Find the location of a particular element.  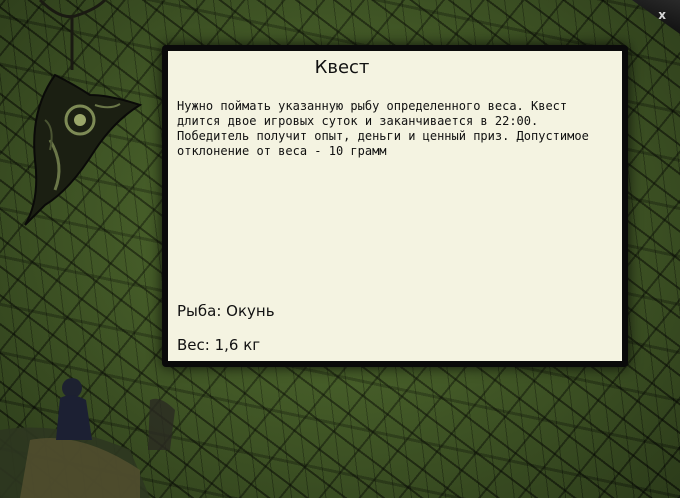

weight-value: 1,6 кг is located at coordinates (237, 345).